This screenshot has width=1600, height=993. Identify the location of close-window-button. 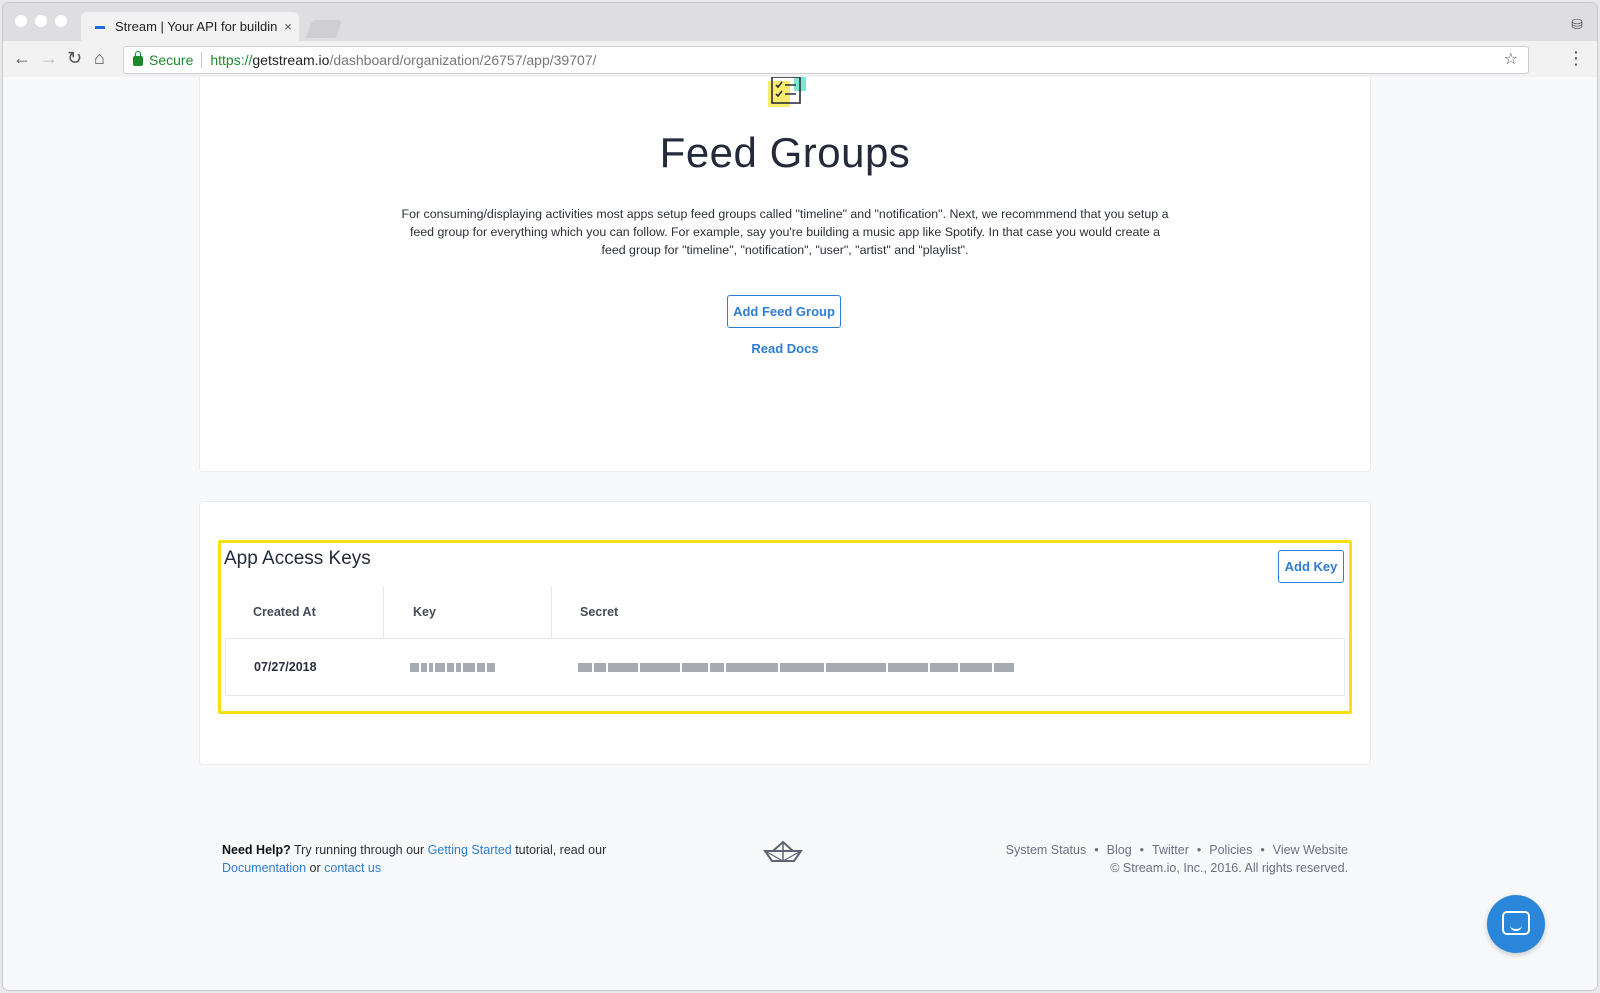
(21, 21).